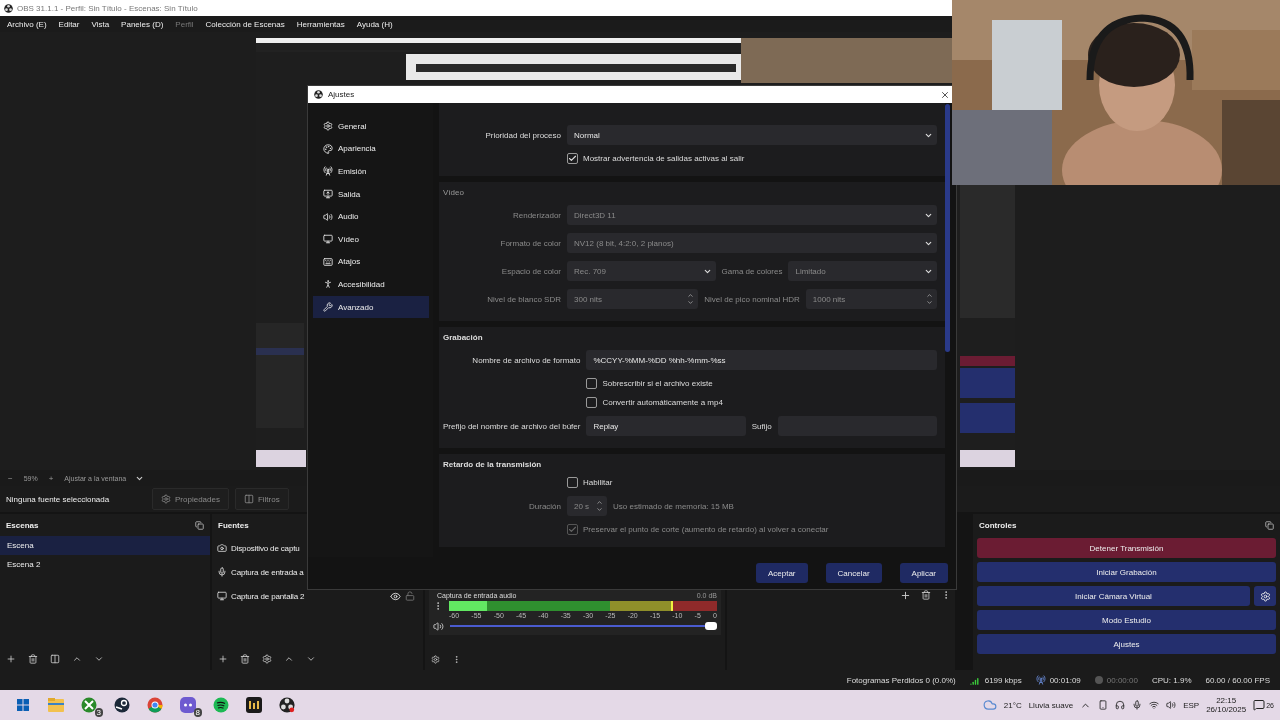  Describe the element at coordinates (187, 705) in the screenshot. I see `taskbar-app: 8` at that location.